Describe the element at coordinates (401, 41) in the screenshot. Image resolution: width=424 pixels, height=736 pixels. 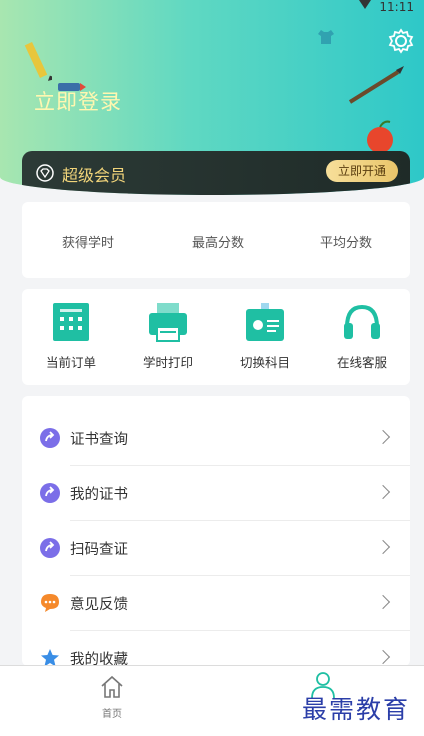
I see `gear-icon` at that location.